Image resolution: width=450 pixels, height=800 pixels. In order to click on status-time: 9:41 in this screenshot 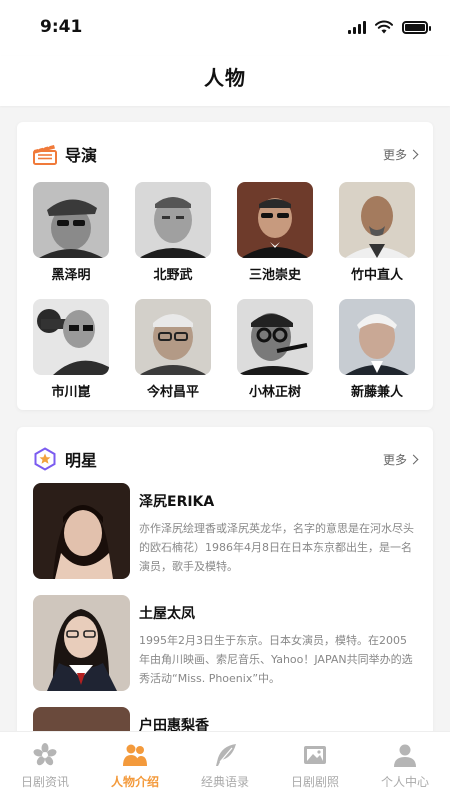, I will do `click(61, 27)`.